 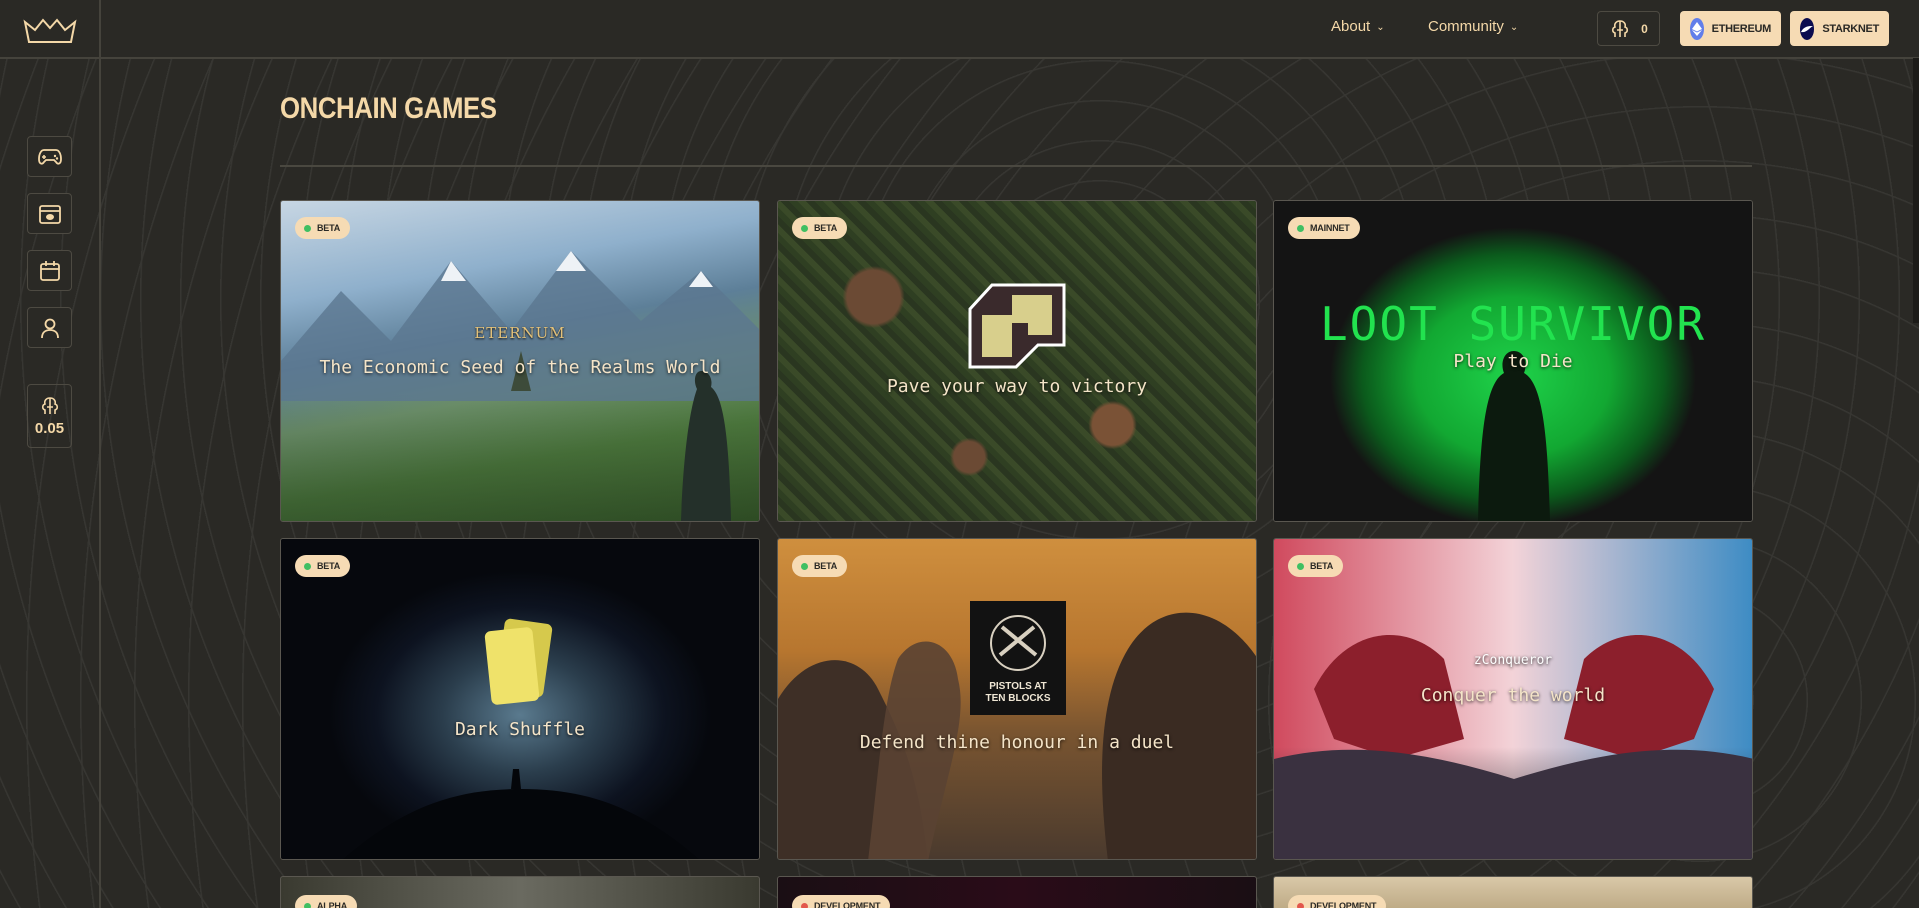 I want to click on sidebar-item-account, so click(x=49, y=327).